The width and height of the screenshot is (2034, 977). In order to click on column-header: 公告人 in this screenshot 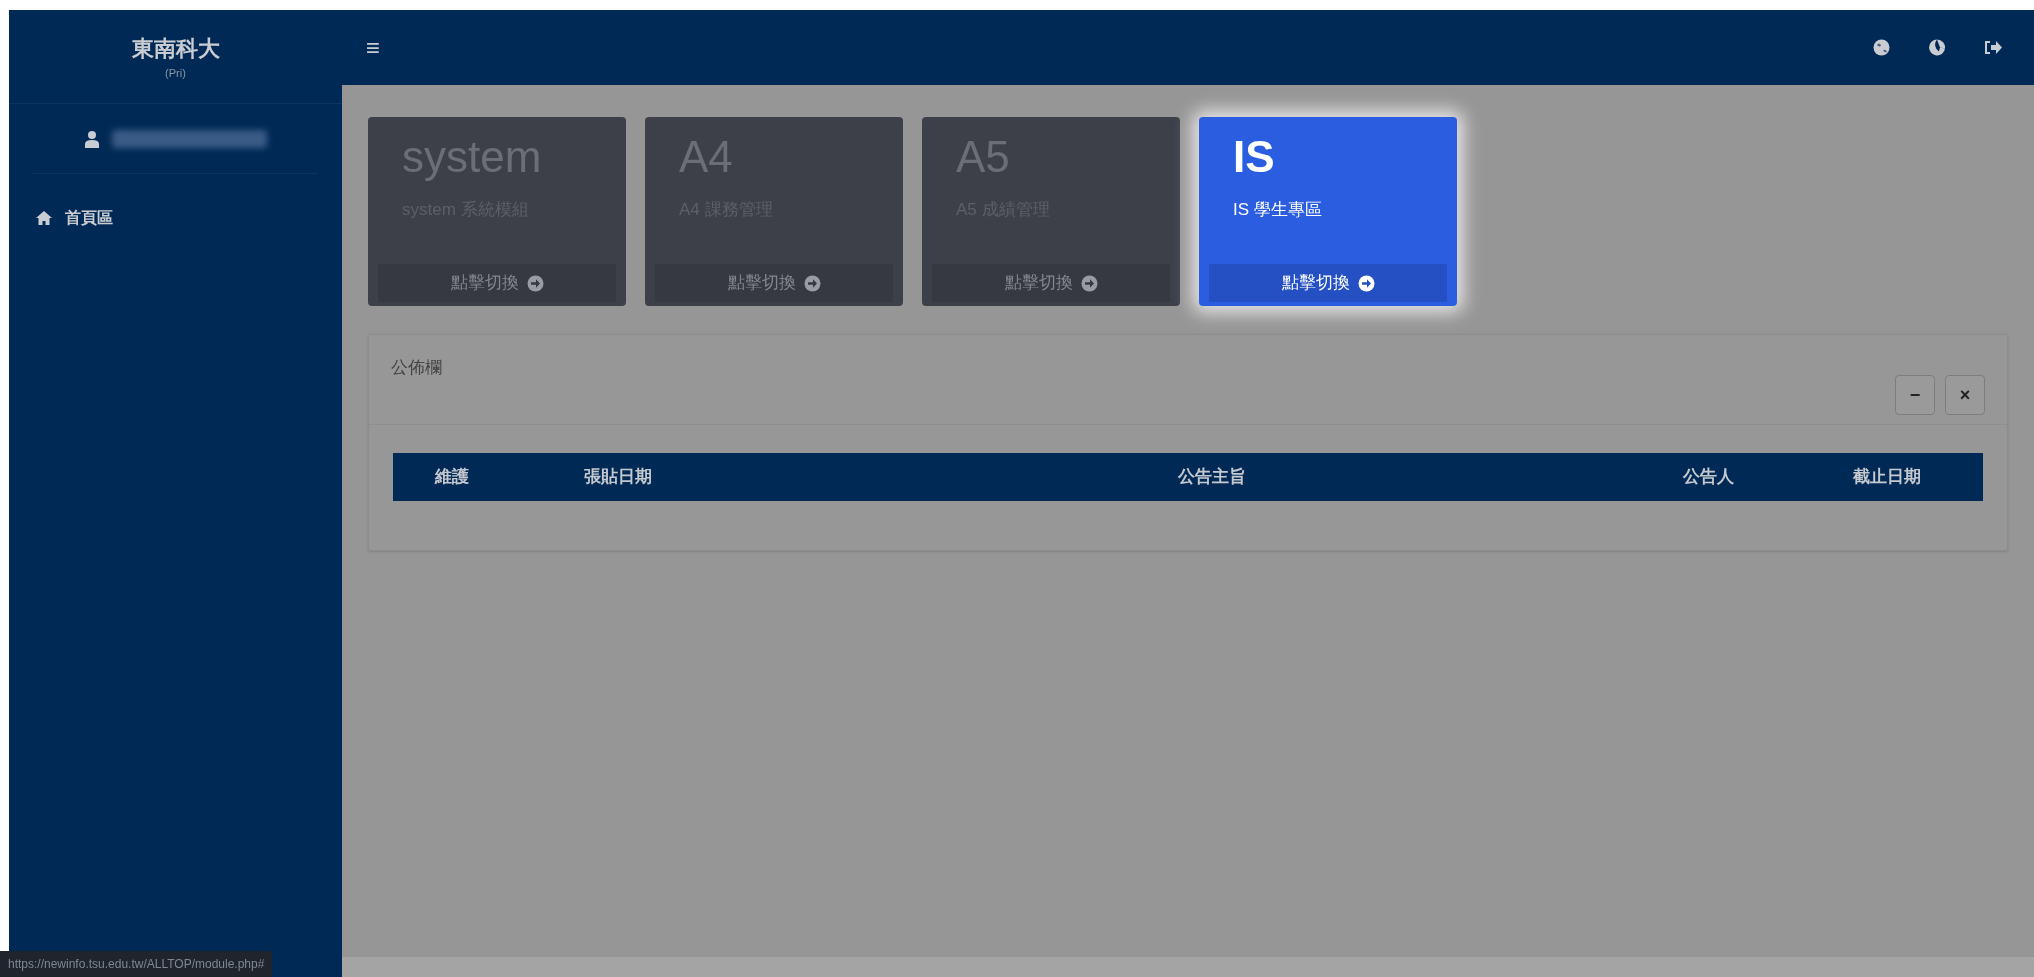, I will do `click(1708, 477)`.